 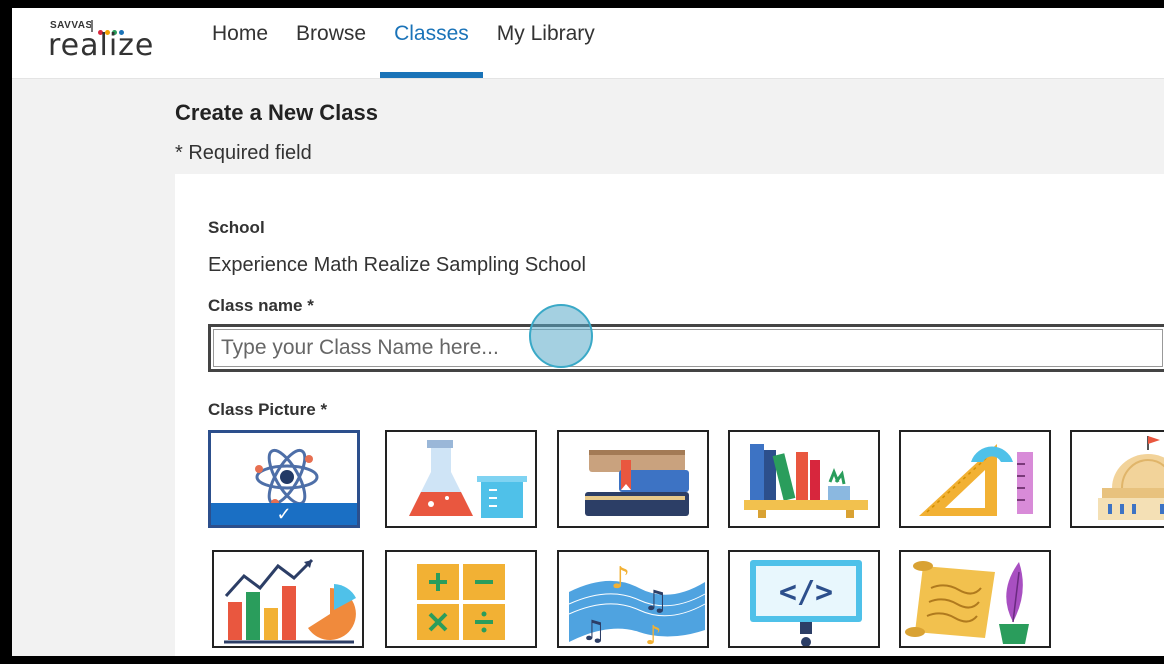 I want to click on school-label: School, so click(x=236, y=227).